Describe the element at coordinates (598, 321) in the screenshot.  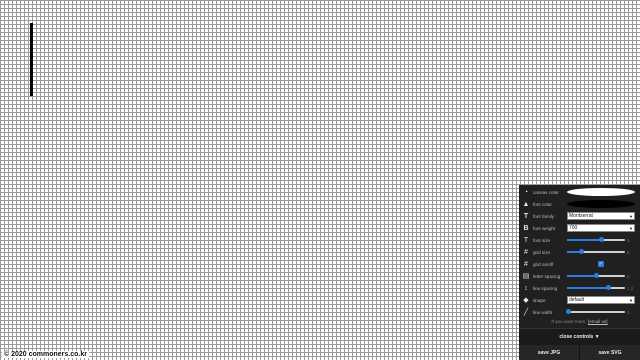
I see `email-us-link: [email us]` at that location.